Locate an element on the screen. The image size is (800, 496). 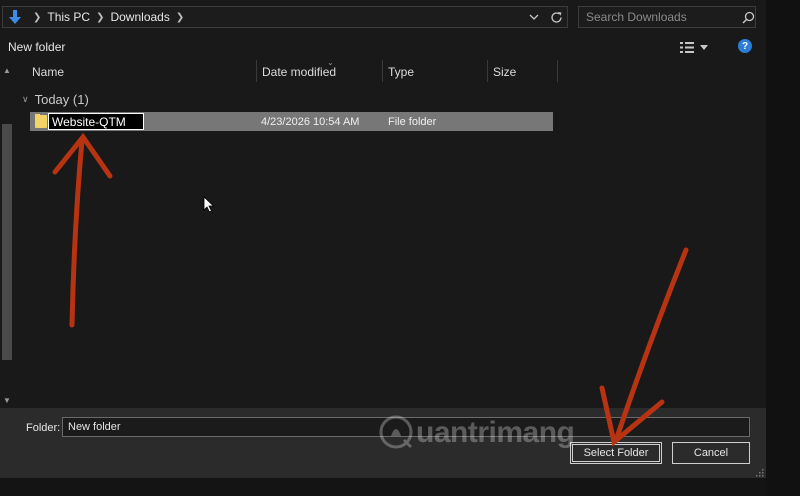
column-name: Name is located at coordinates (140, 72).